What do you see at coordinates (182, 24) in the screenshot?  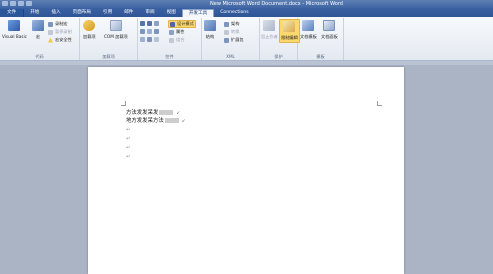 I see `design-mode-button: 设计模式` at bounding box center [182, 24].